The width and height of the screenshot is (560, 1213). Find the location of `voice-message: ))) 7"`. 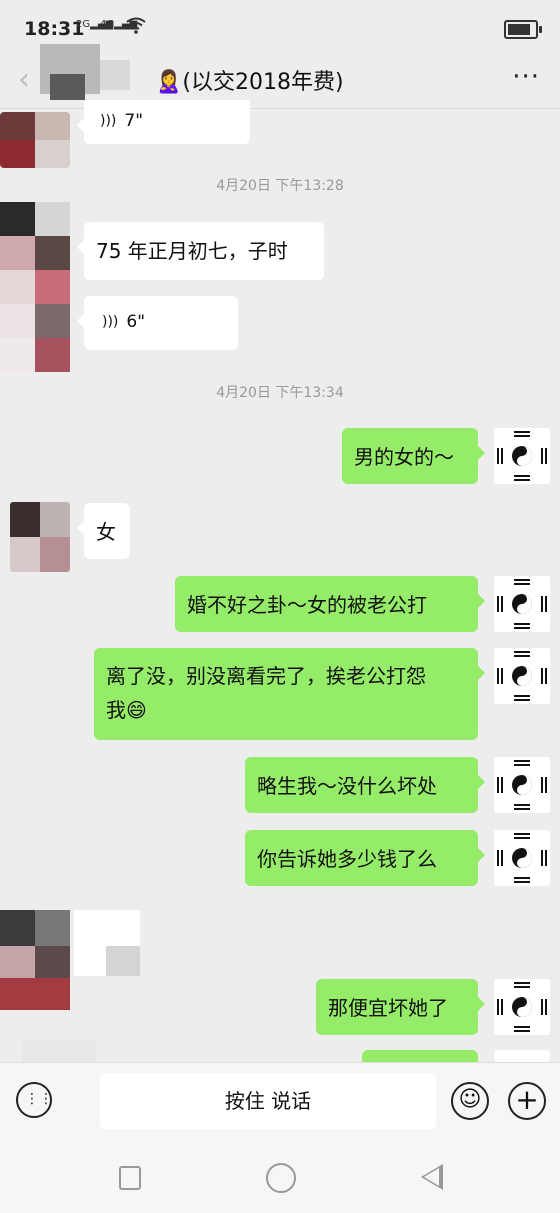

voice-message: ))) 7" is located at coordinates (163, 122).